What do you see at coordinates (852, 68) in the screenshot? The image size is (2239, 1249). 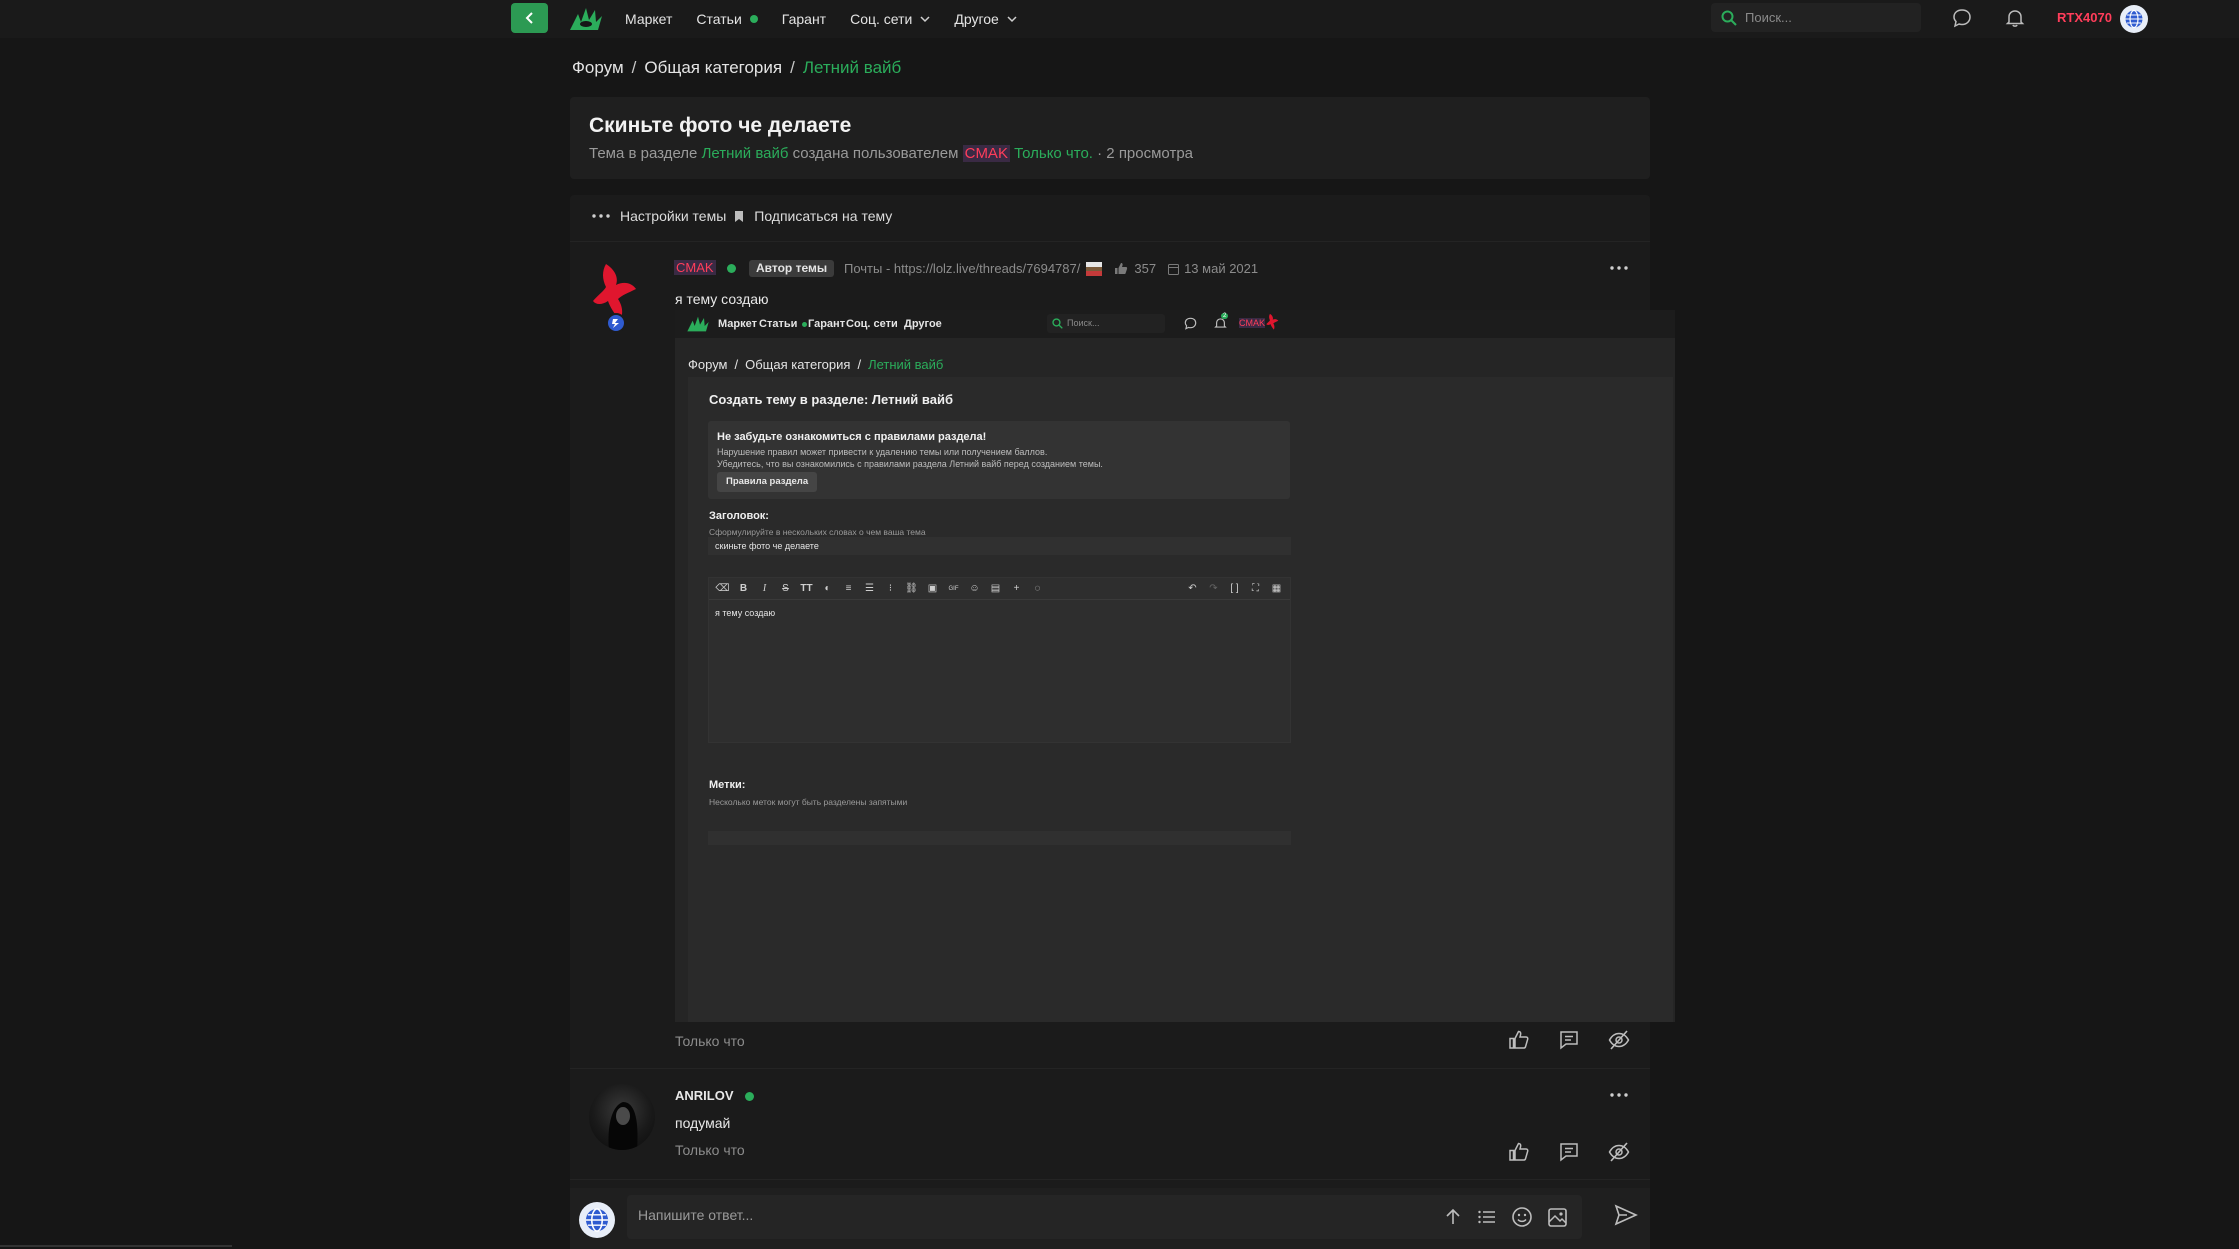 I see `breadcrumb-current: Летний вайб` at bounding box center [852, 68].